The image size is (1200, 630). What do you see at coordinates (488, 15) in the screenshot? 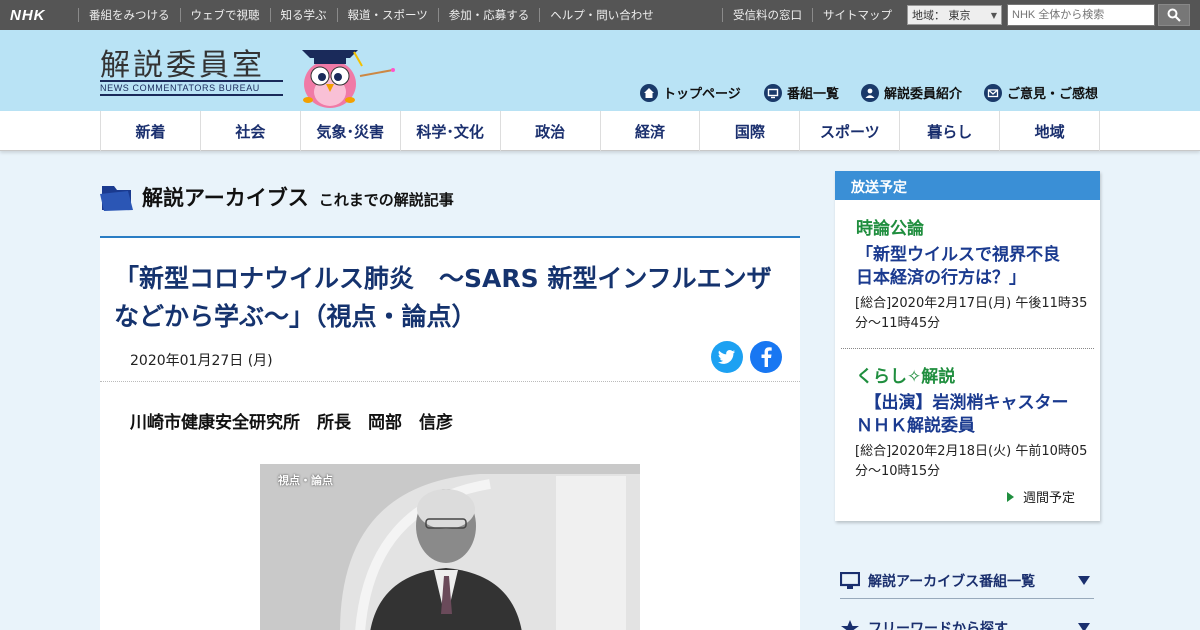
I see `toplink-participate: 参加・応募する` at bounding box center [488, 15].